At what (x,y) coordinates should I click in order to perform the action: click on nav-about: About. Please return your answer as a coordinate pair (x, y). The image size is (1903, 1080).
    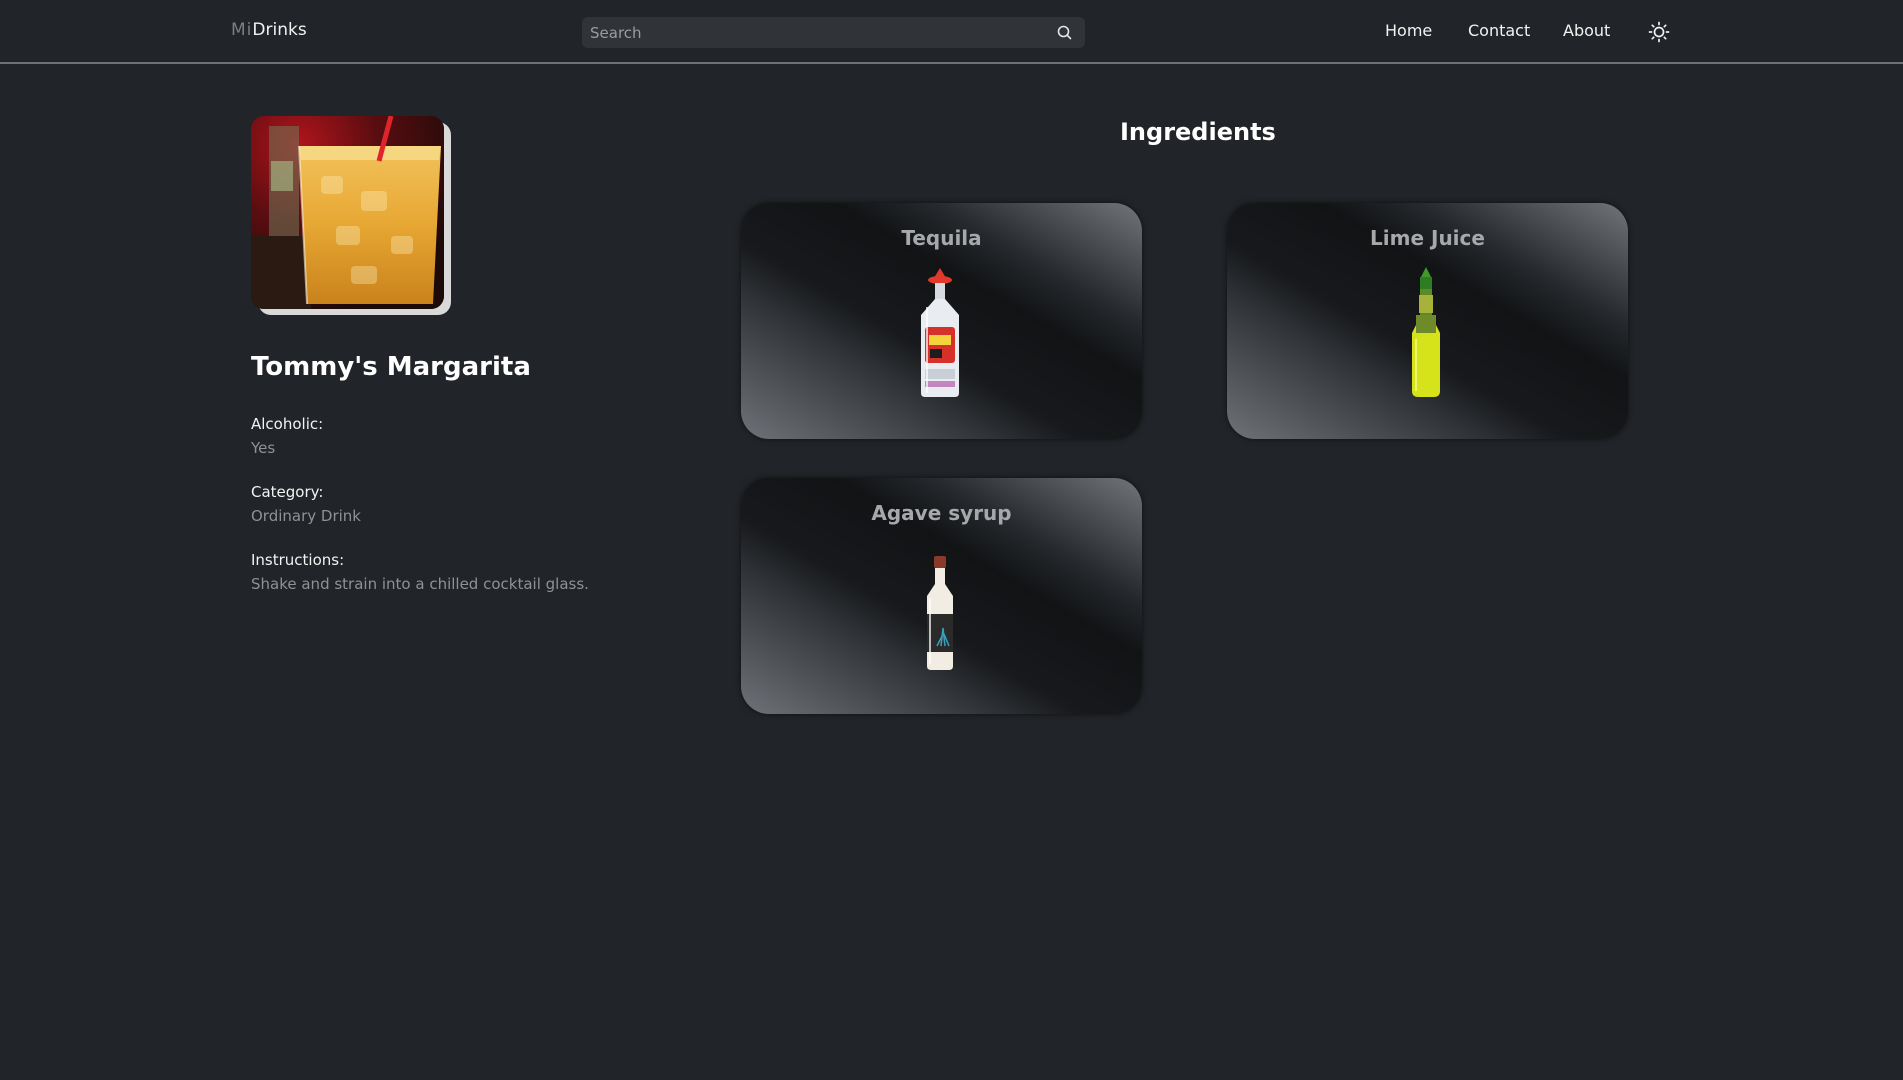
    Looking at the image, I should click on (1586, 30).